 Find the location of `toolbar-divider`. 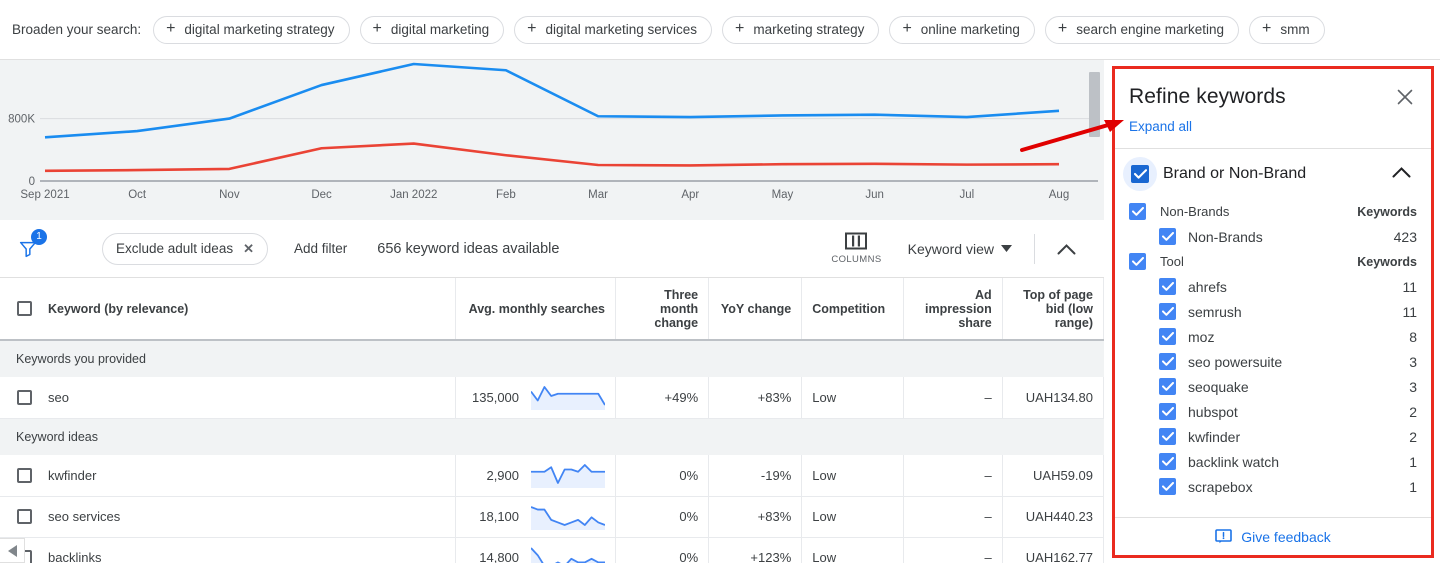

toolbar-divider is located at coordinates (1034, 248).